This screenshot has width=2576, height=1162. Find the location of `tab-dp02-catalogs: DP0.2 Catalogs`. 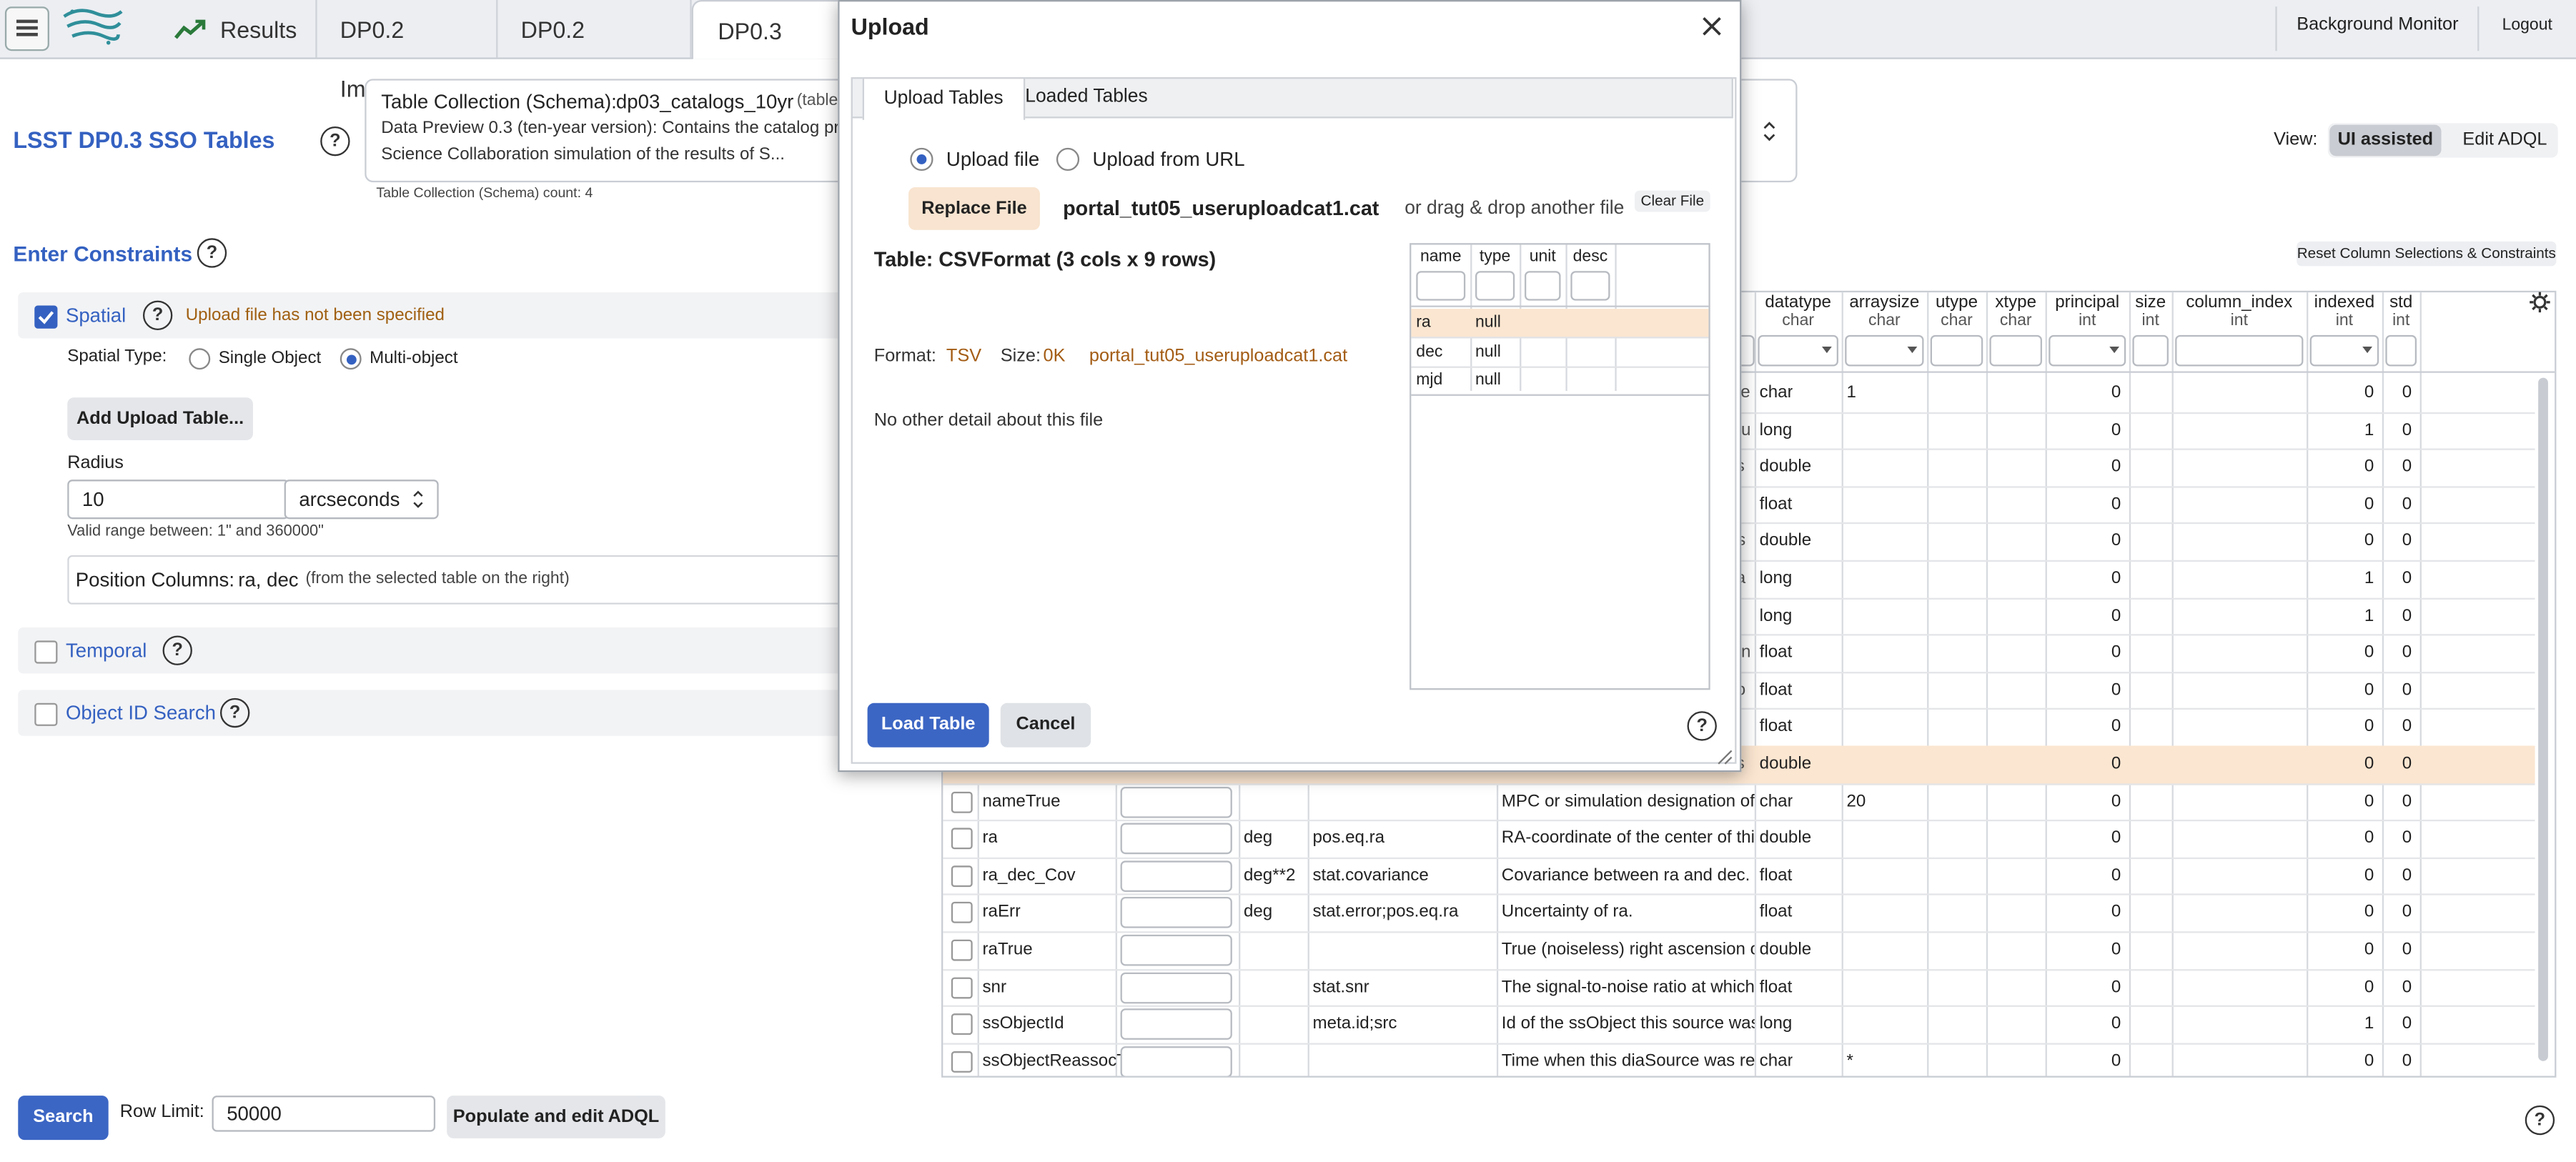

tab-dp02-catalogs: DP0.2 Catalogs is located at coordinates (594, 51).